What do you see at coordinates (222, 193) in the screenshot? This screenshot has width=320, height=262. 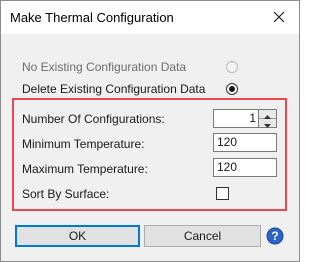 I see `sort-by-surface-checkbox` at bounding box center [222, 193].